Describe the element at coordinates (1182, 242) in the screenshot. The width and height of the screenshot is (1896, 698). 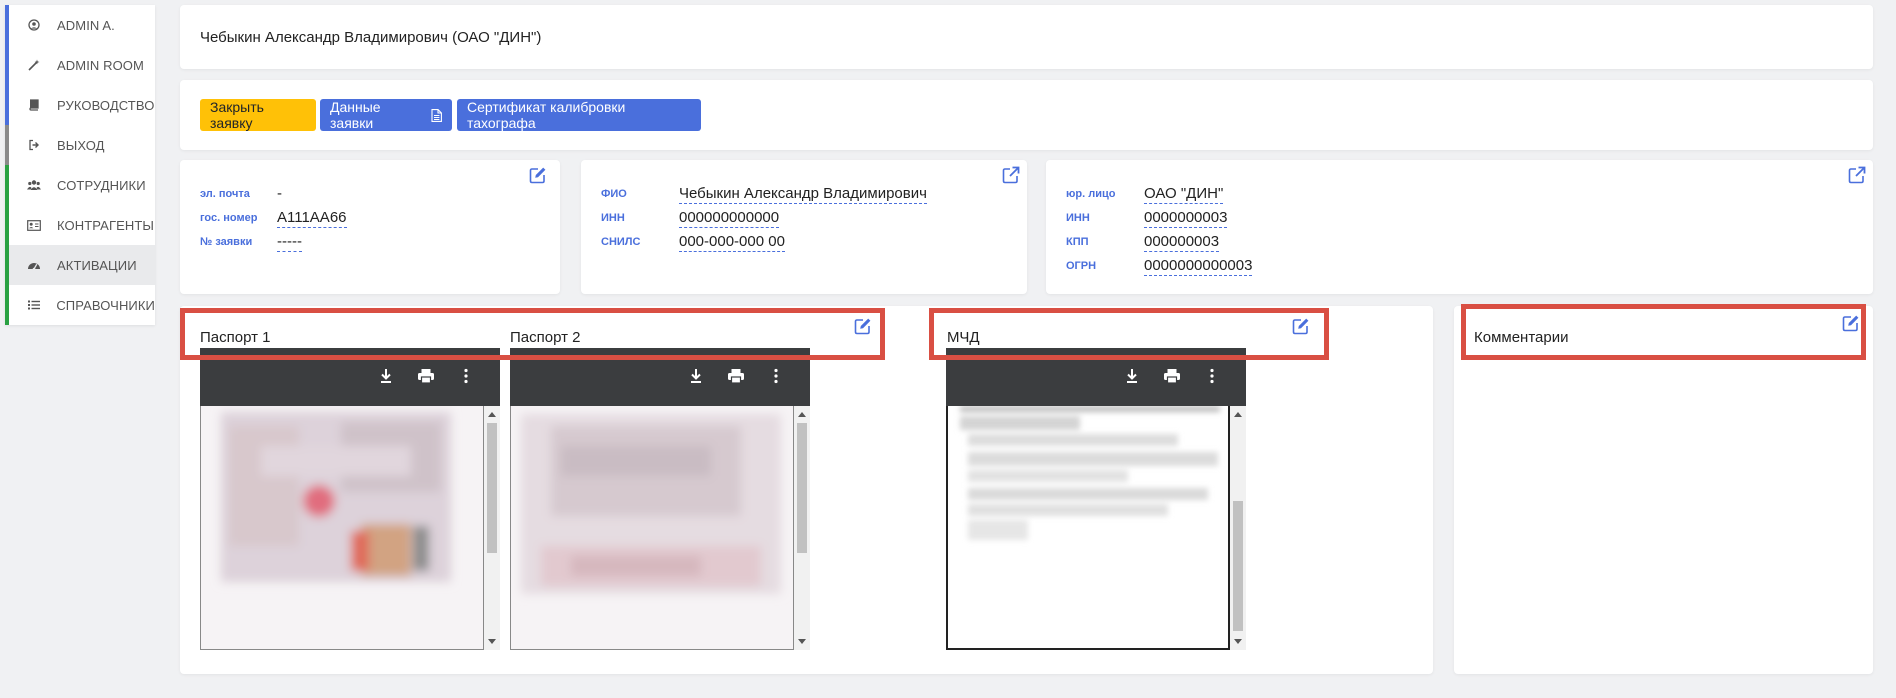
I see `kpp-value: 000000003` at that location.